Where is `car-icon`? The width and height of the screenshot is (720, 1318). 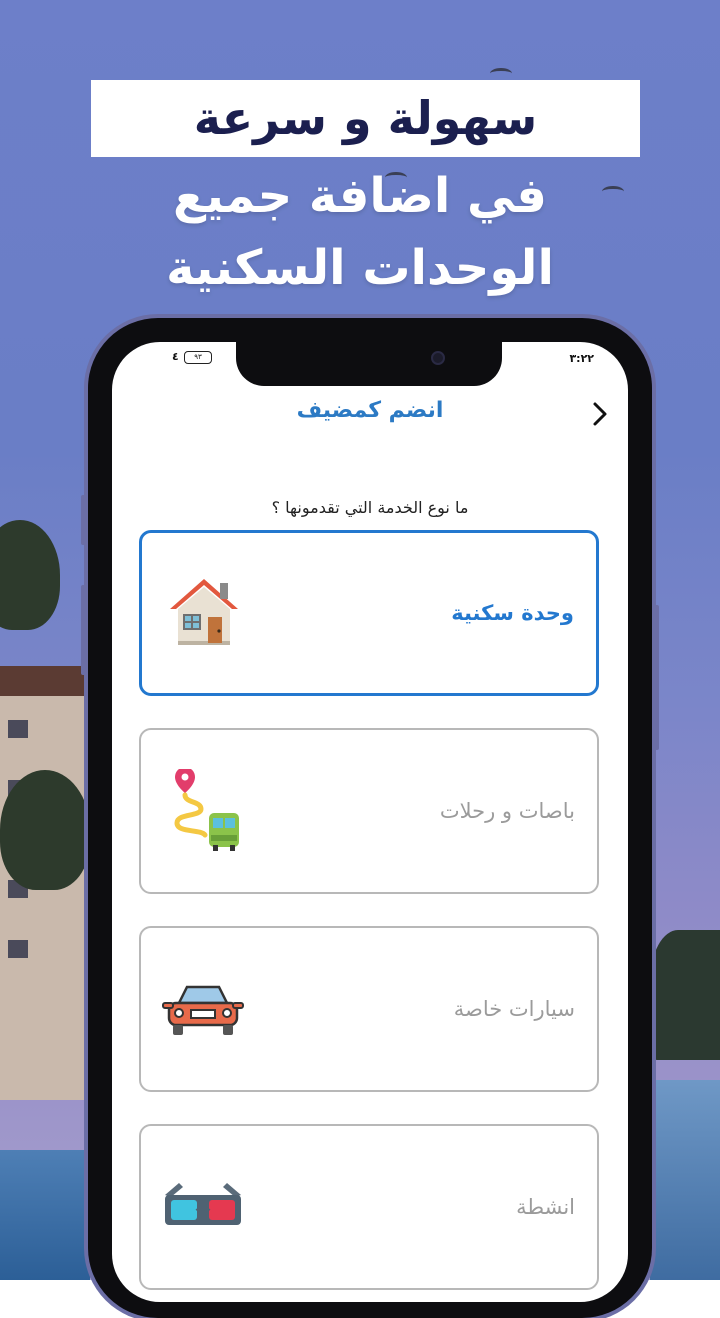
car-icon is located at coordinates (203, 1010).